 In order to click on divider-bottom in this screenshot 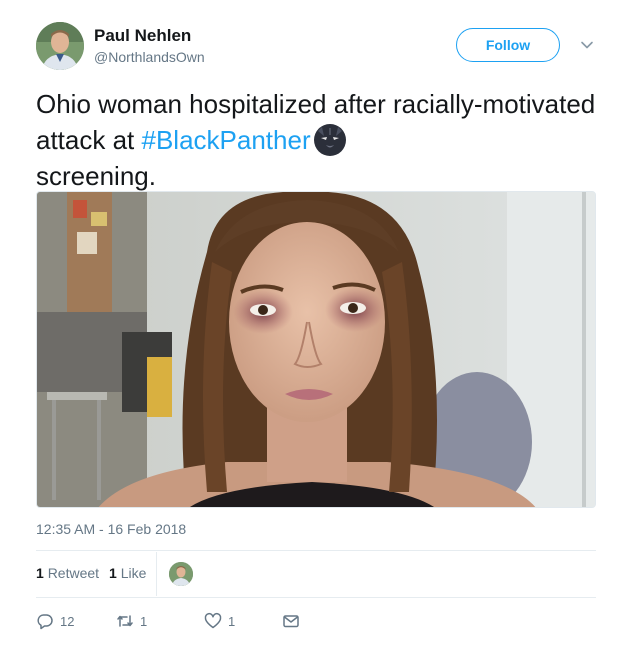, I will do `click(316, 597)`.